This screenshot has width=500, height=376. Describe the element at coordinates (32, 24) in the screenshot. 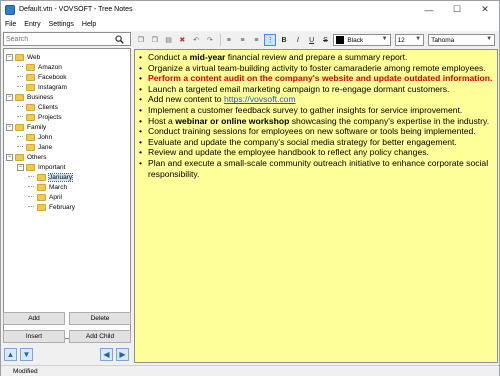

I see `menu-entry: Entry` at that location.